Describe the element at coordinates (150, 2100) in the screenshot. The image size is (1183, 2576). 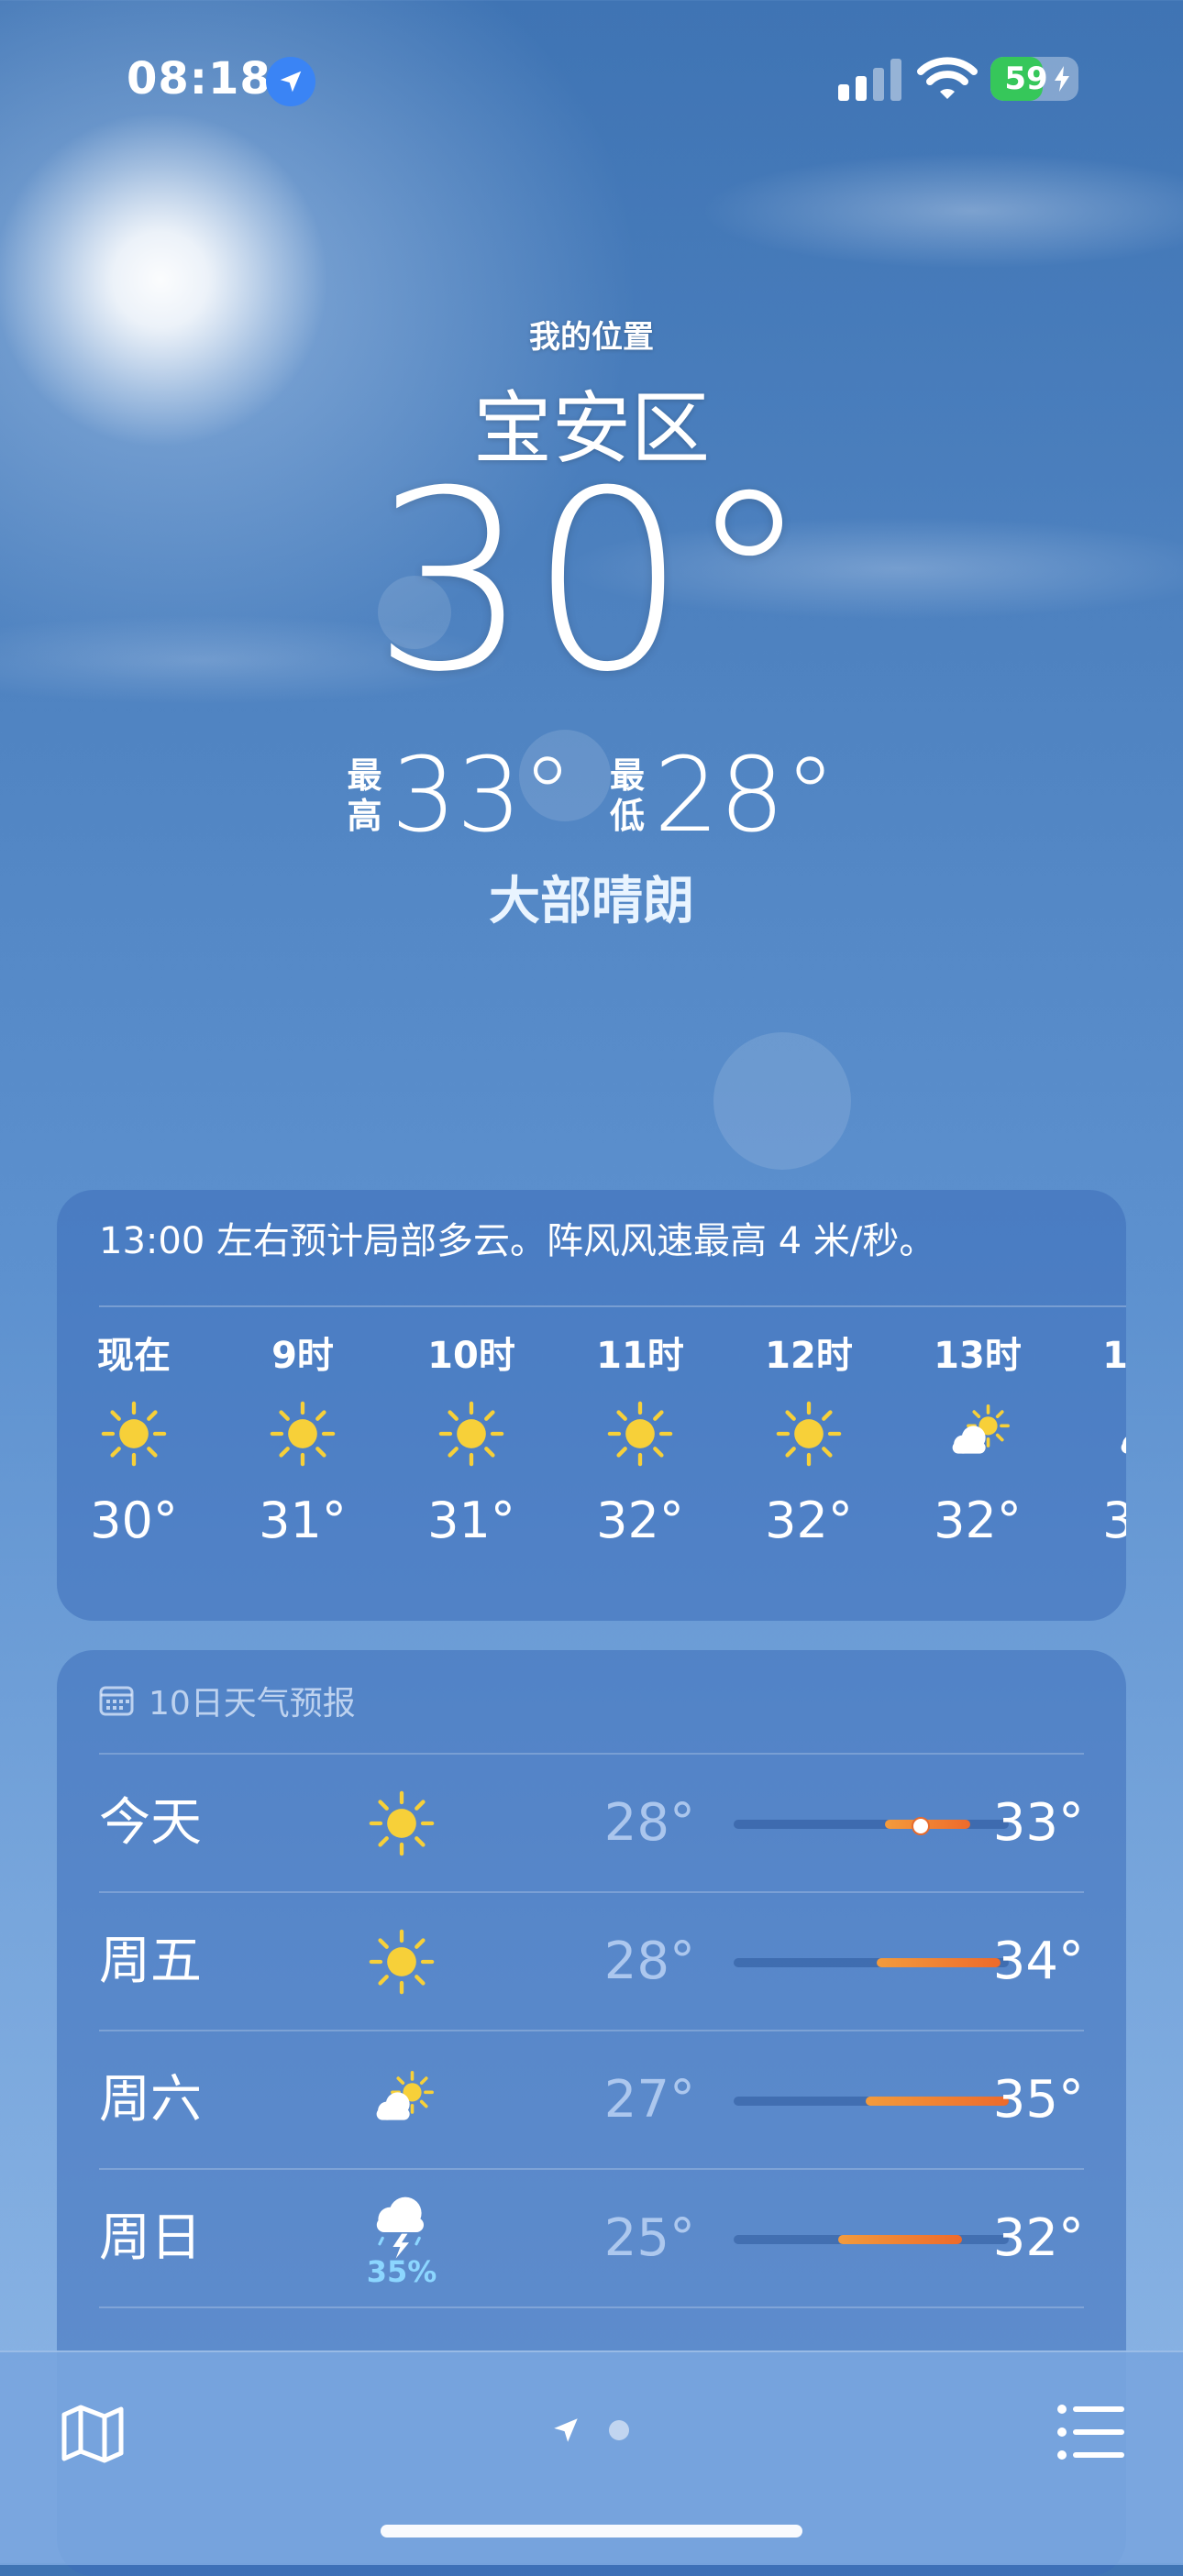
I see `day-name: 周六` at that location.